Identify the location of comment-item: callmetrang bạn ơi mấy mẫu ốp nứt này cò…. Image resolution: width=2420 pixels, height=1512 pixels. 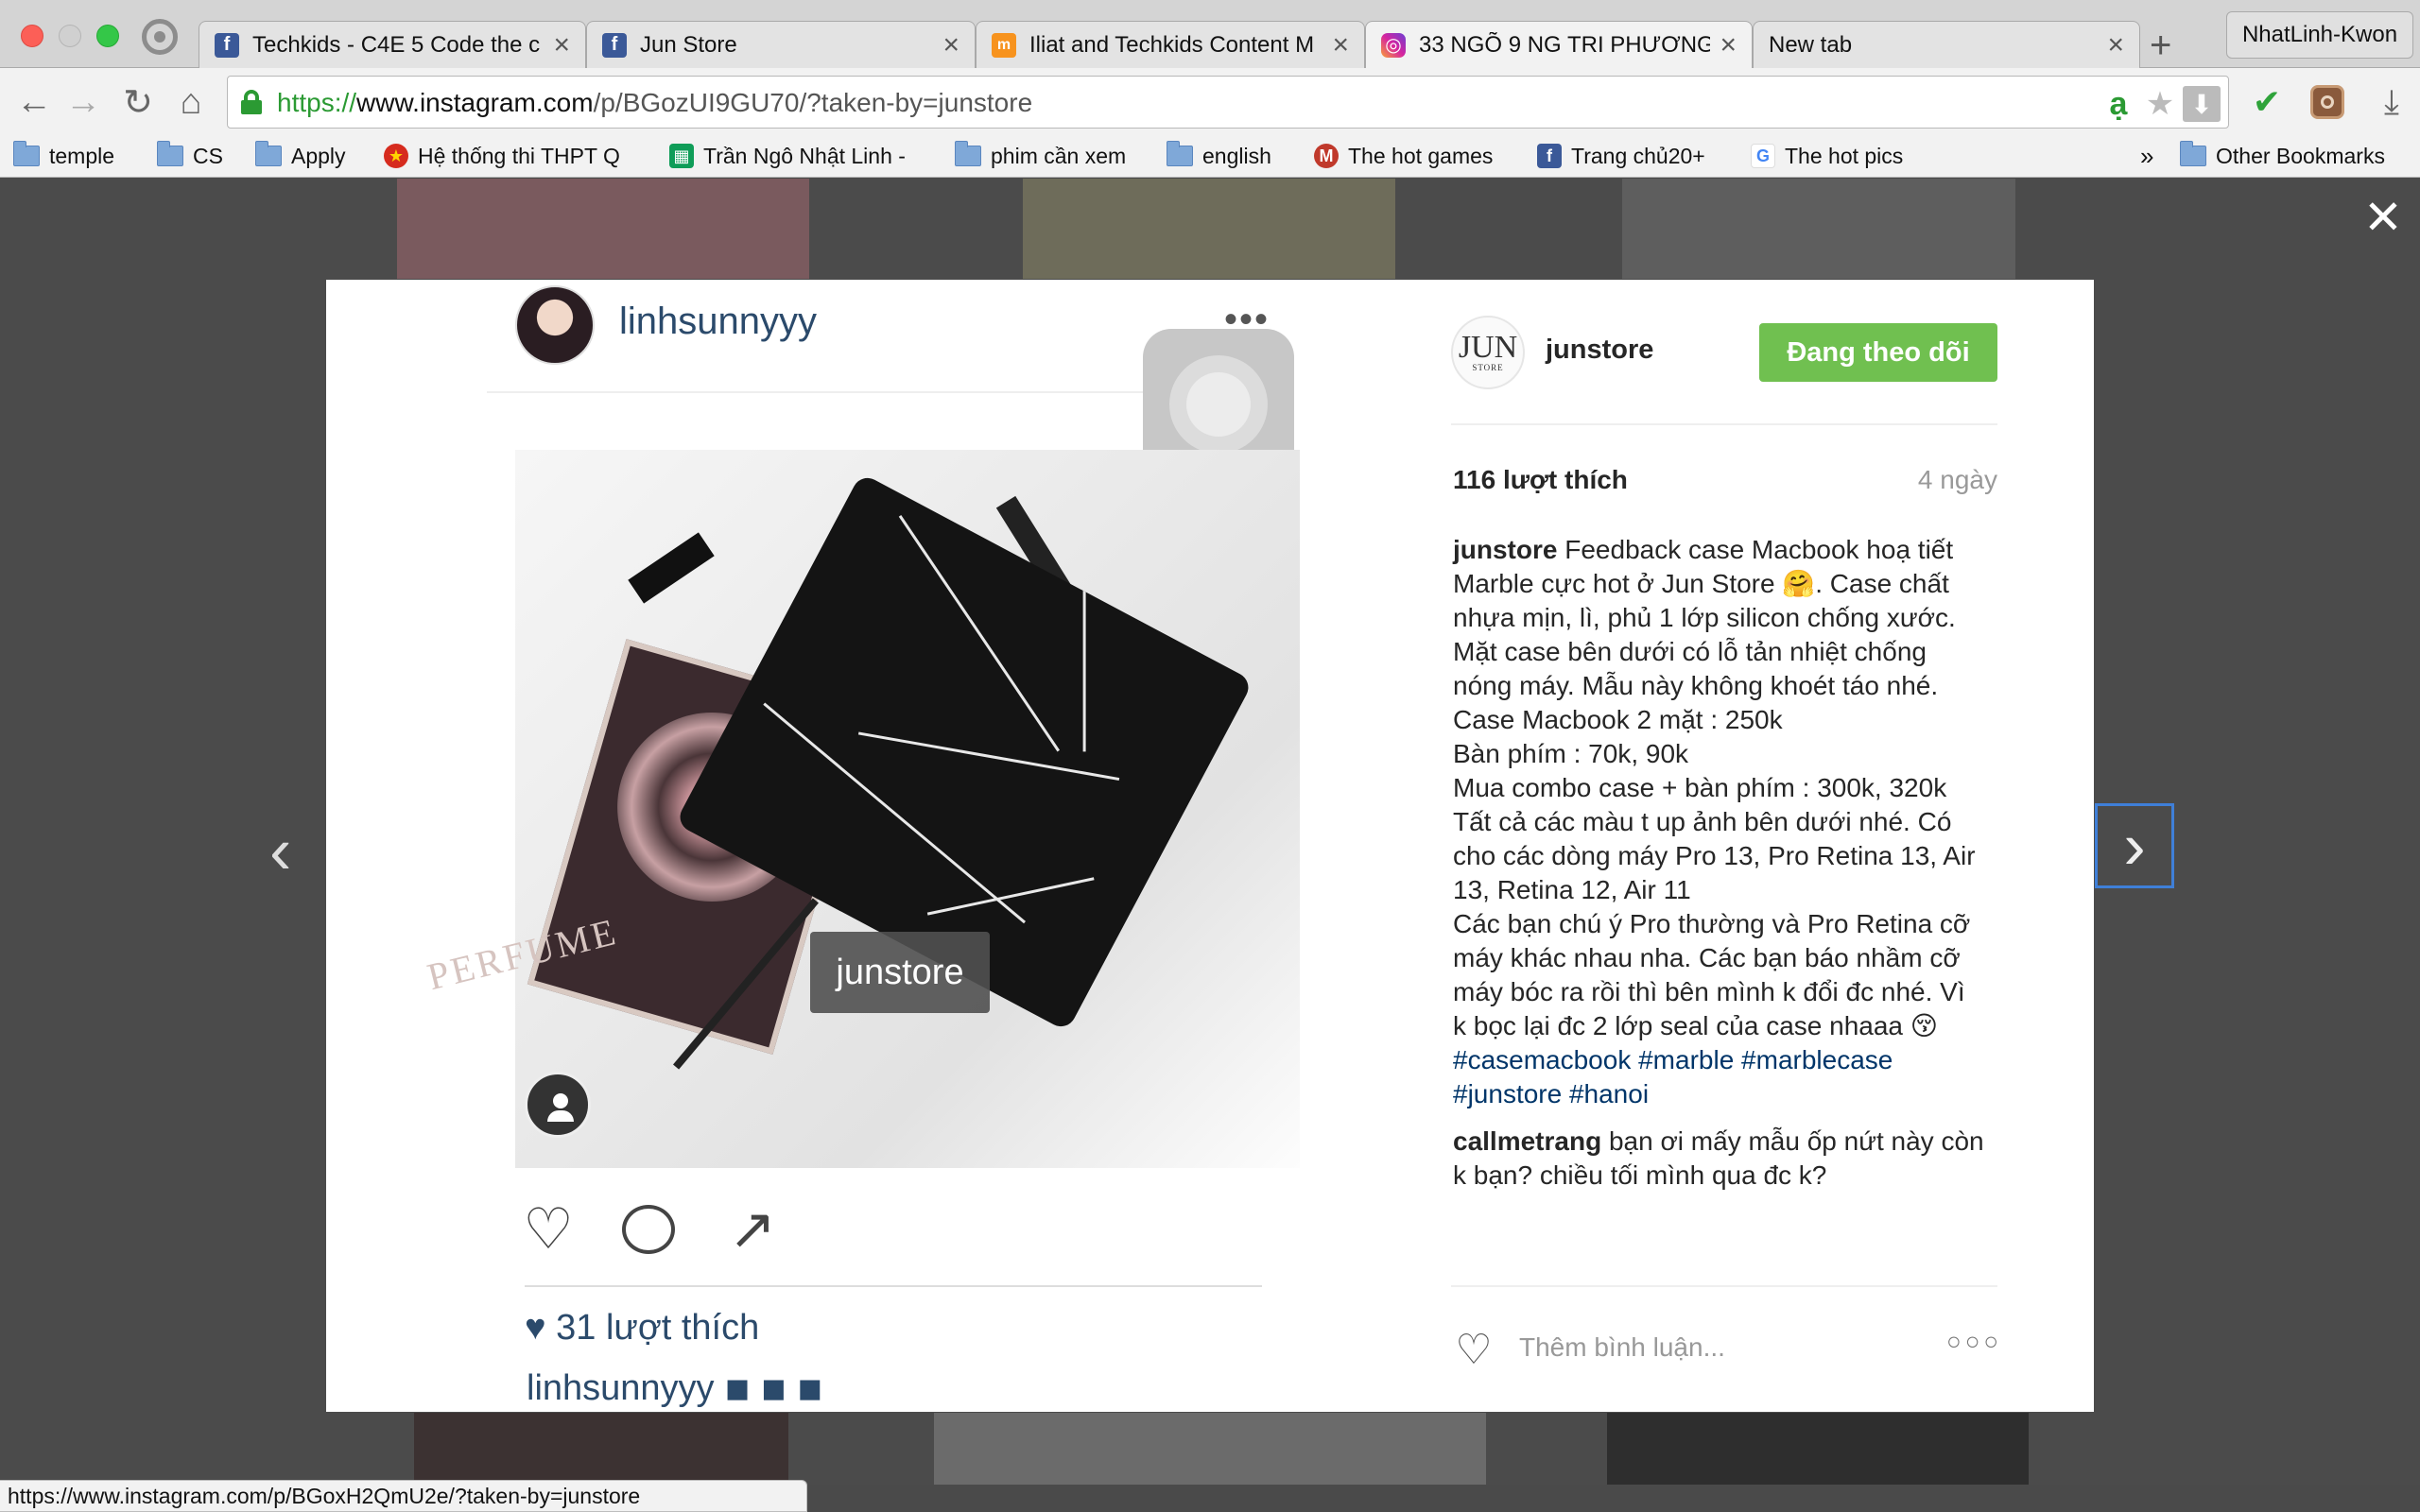
(1718, 1158).